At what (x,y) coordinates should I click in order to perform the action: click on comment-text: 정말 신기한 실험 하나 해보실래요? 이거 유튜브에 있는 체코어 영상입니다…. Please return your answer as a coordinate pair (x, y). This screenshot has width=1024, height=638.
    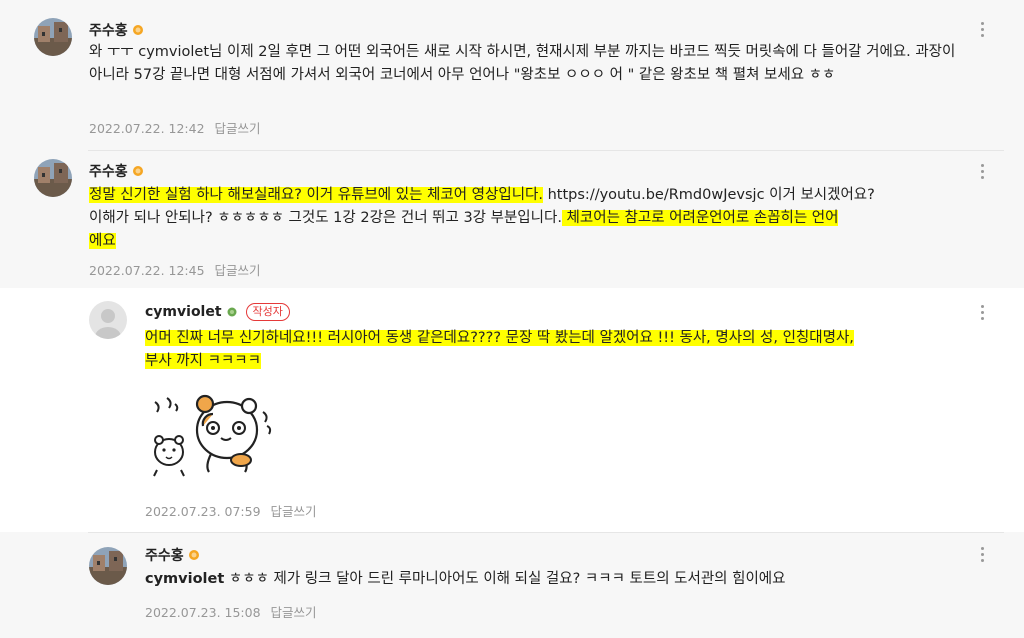
    Looking at the image, I should click on (529, 218).